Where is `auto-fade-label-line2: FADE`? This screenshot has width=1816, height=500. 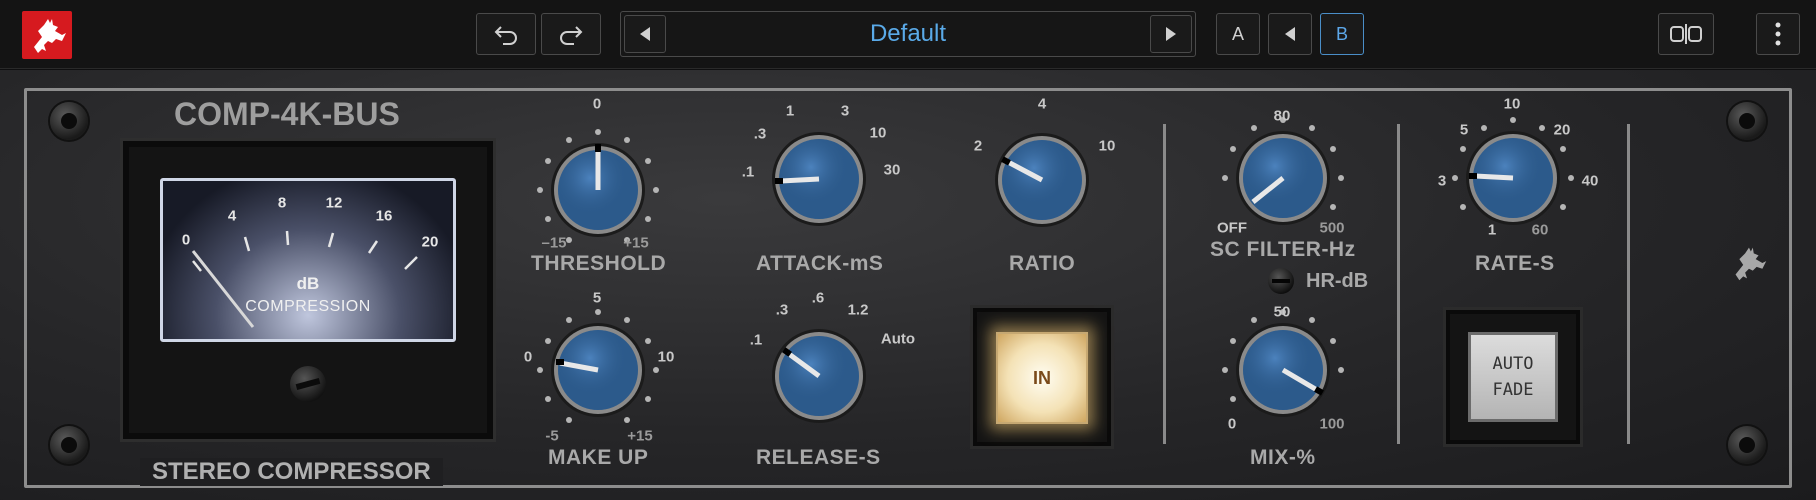 auto-fade-label-line2: FADE is located at coordinates (1513, 390).